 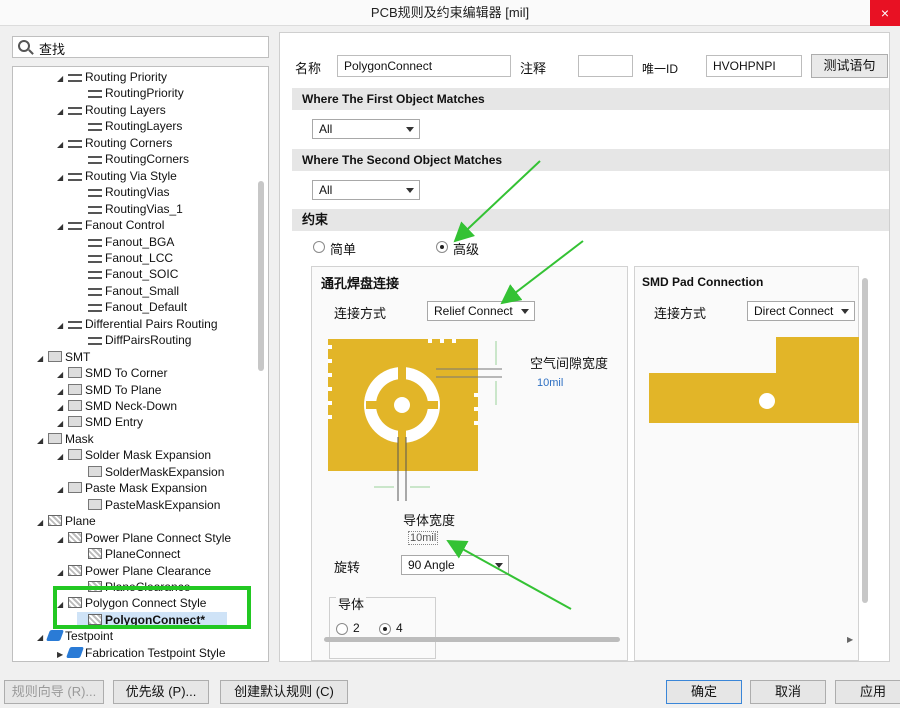 I want to click on tree-item-label: Power Plane Connect Style, so click(x=158, y=537).